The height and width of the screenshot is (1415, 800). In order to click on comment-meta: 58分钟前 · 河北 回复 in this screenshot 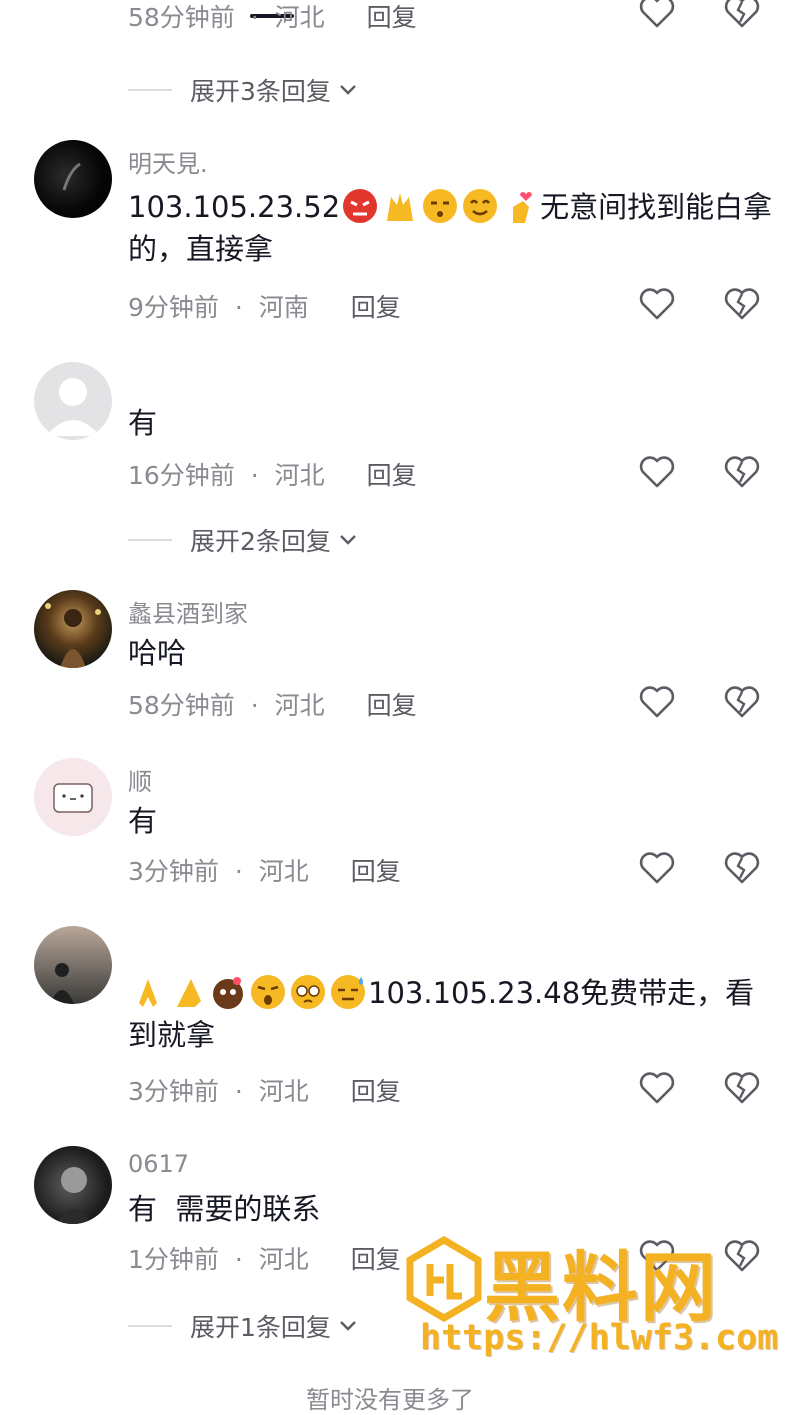, I will do `click(272, 704)`.